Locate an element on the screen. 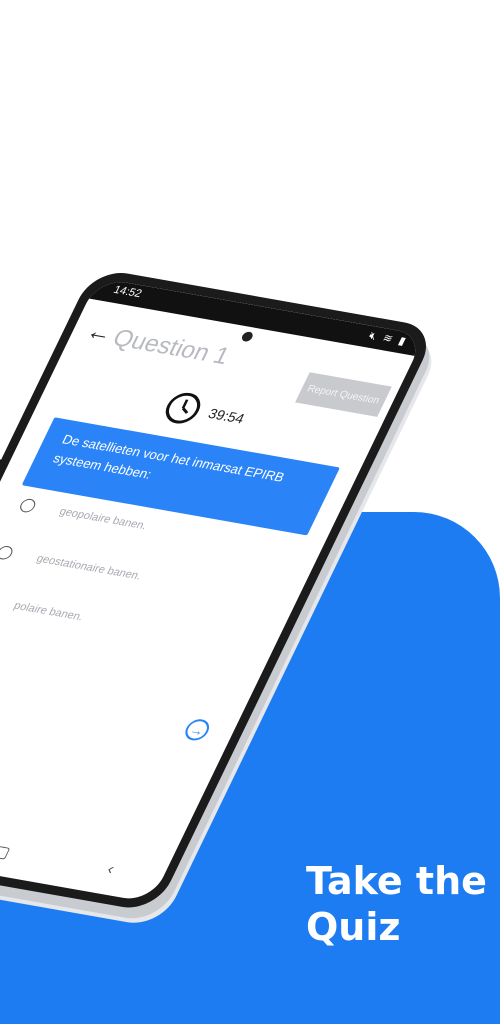 The width and height of the screenshot is (500, 1024). tagline: Take the Quiz is located at coordinates (396, 904).